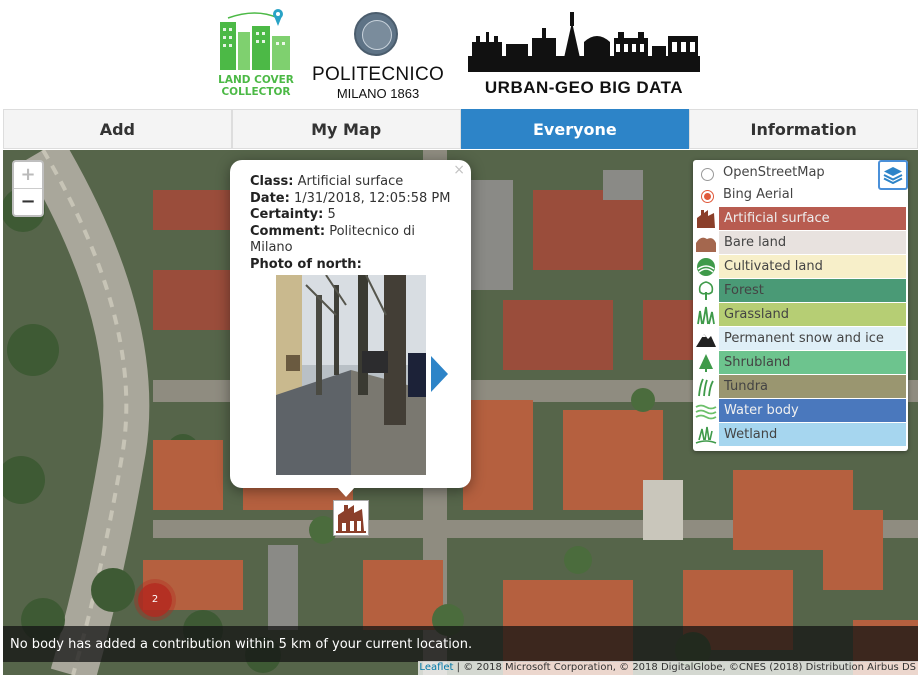 This screenshot has height=675, width=921. What do you see at coordinates (707, 196) in the screenshot?
I see `bing-radio` at bounding box center [707, 196].